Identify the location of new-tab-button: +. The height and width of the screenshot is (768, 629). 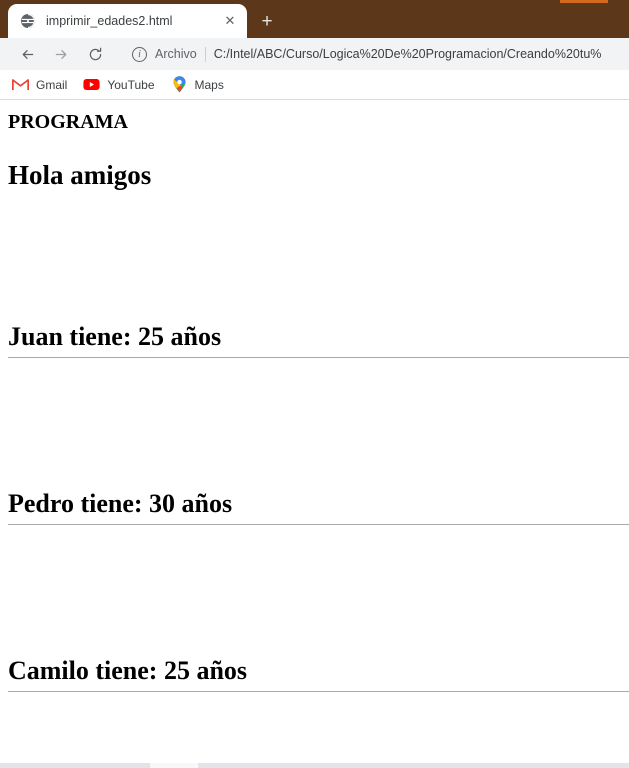
(267, 21).